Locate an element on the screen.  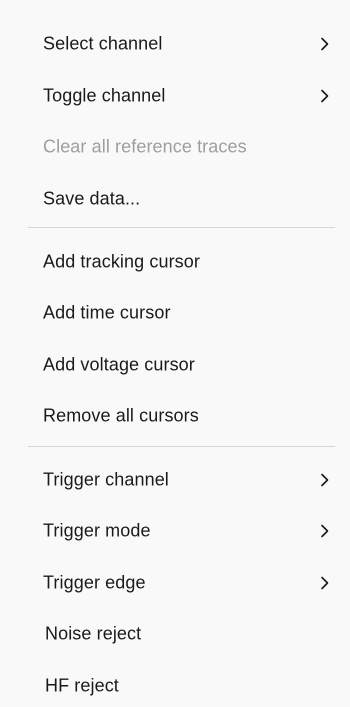
menu-item-label: Toggle channel is located at coordinates (104, 95).